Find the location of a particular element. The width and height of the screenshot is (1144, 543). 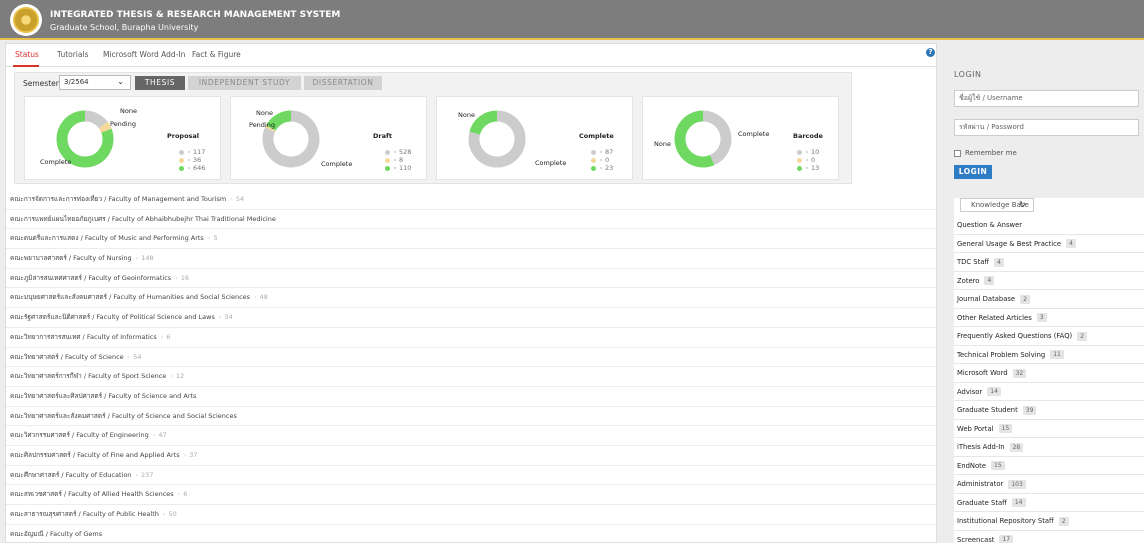

chart-card: None Pending Complete Draft 528 8 110 is located at coordinates (328, 138).